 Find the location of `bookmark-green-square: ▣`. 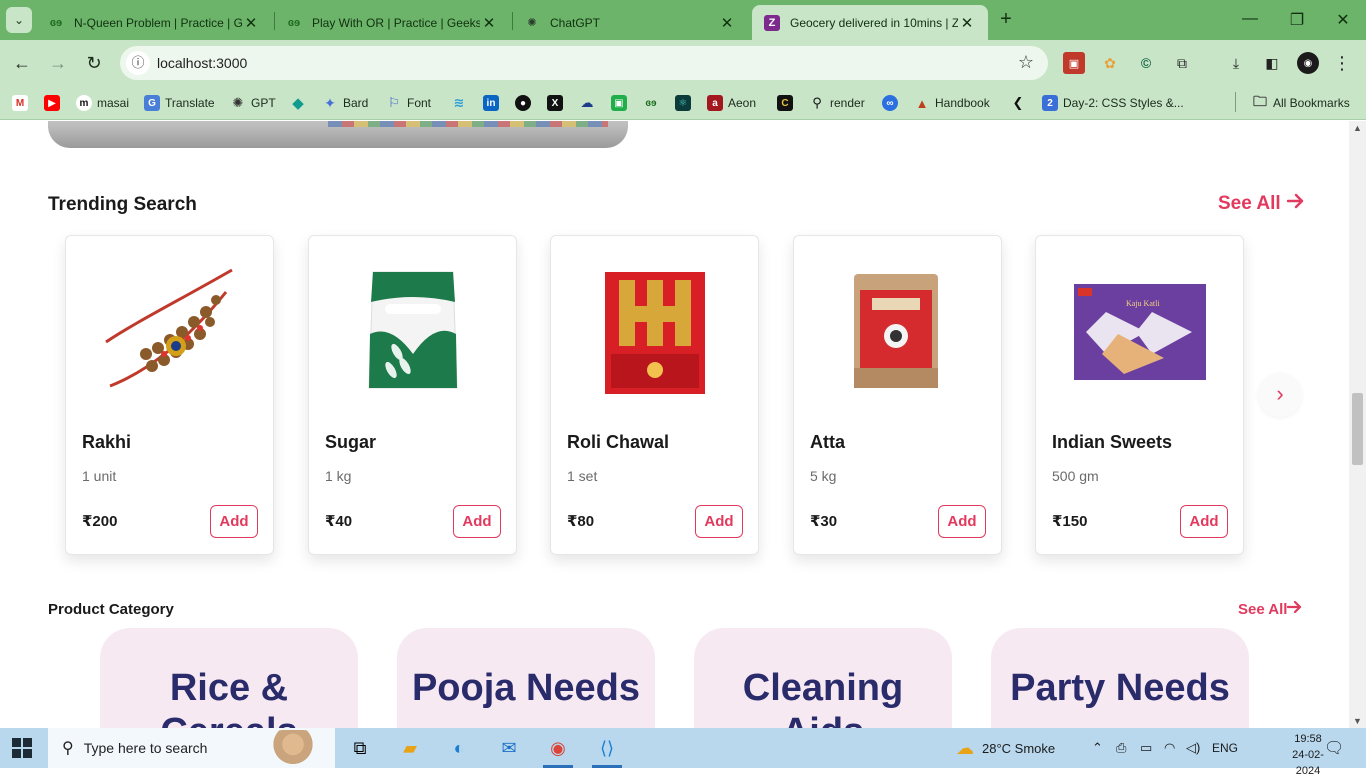

bookmark-green-square: ▣ is located at coordinates (621, 103).